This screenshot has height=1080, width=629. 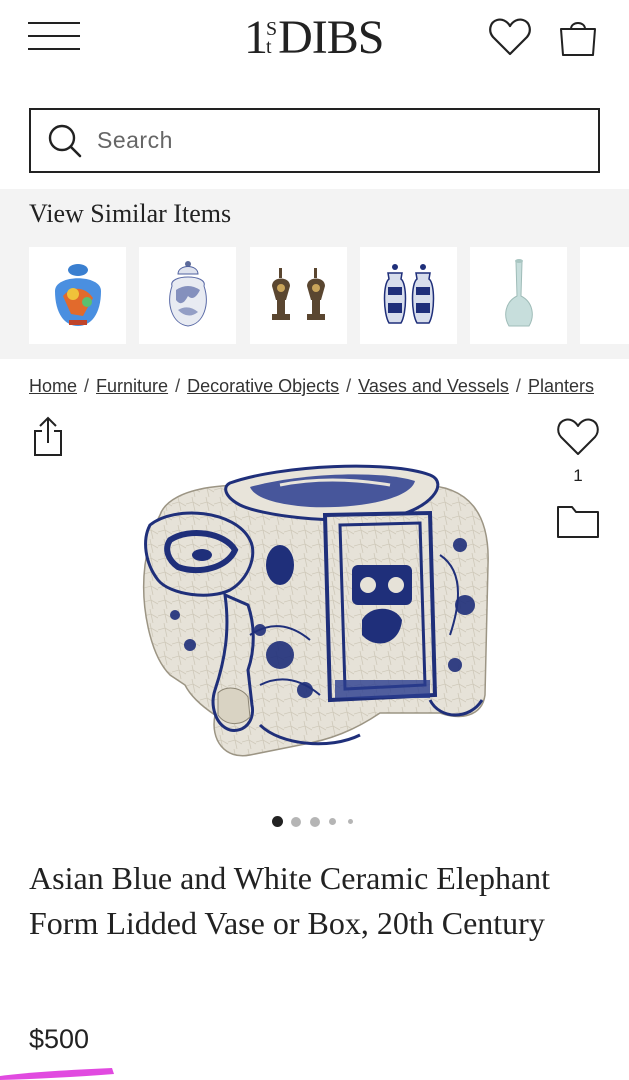 I want to click on image-carousel-dots, so click(x=320, y=822).